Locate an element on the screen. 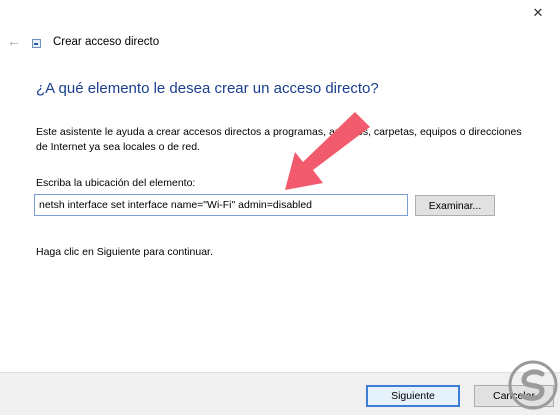  back-arrow-icon: ← is located at coordinates (14, 41).